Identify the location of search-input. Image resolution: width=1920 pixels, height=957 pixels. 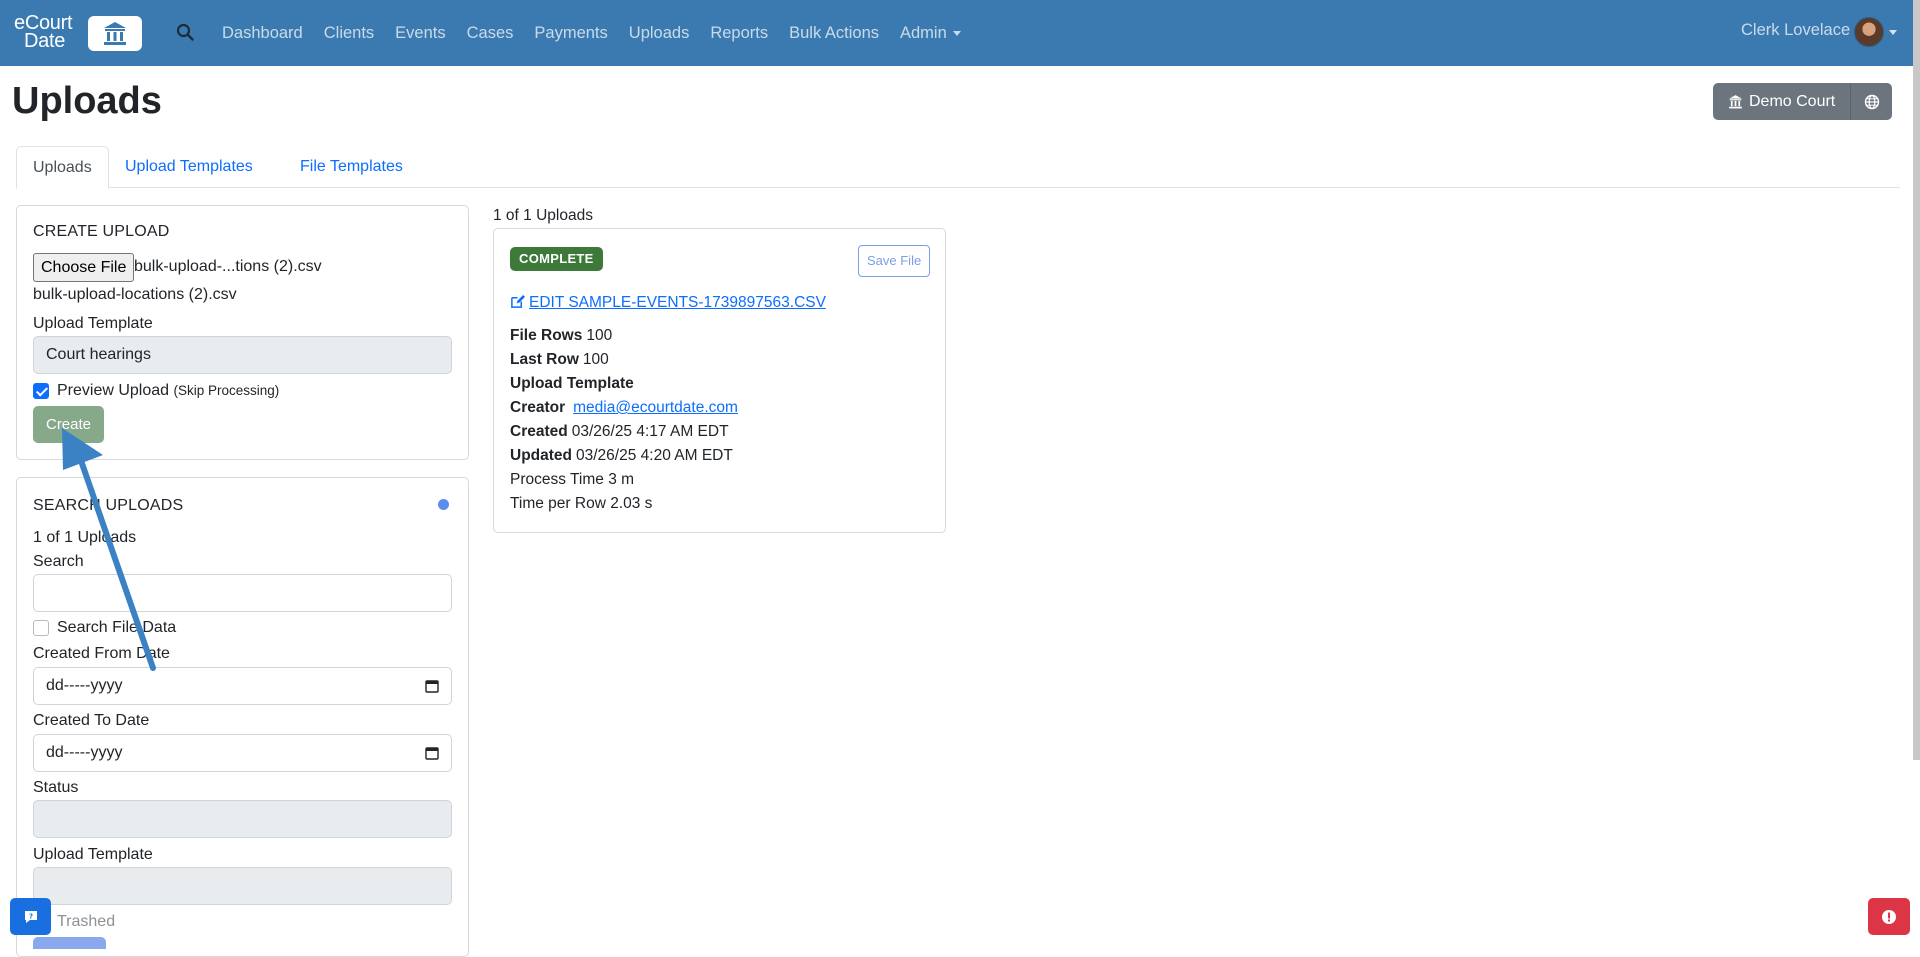
(242, 593).